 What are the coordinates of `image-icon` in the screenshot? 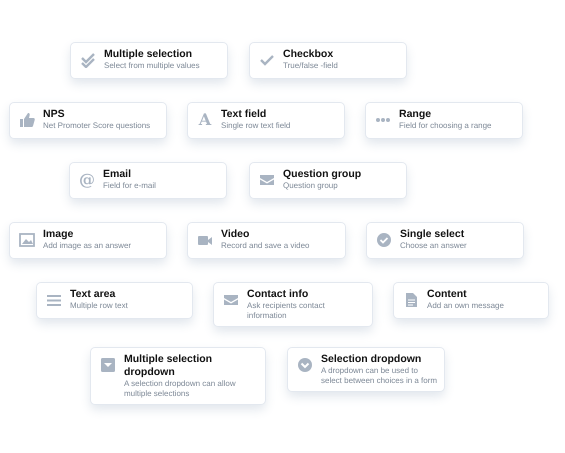 It's located at (27, 240).